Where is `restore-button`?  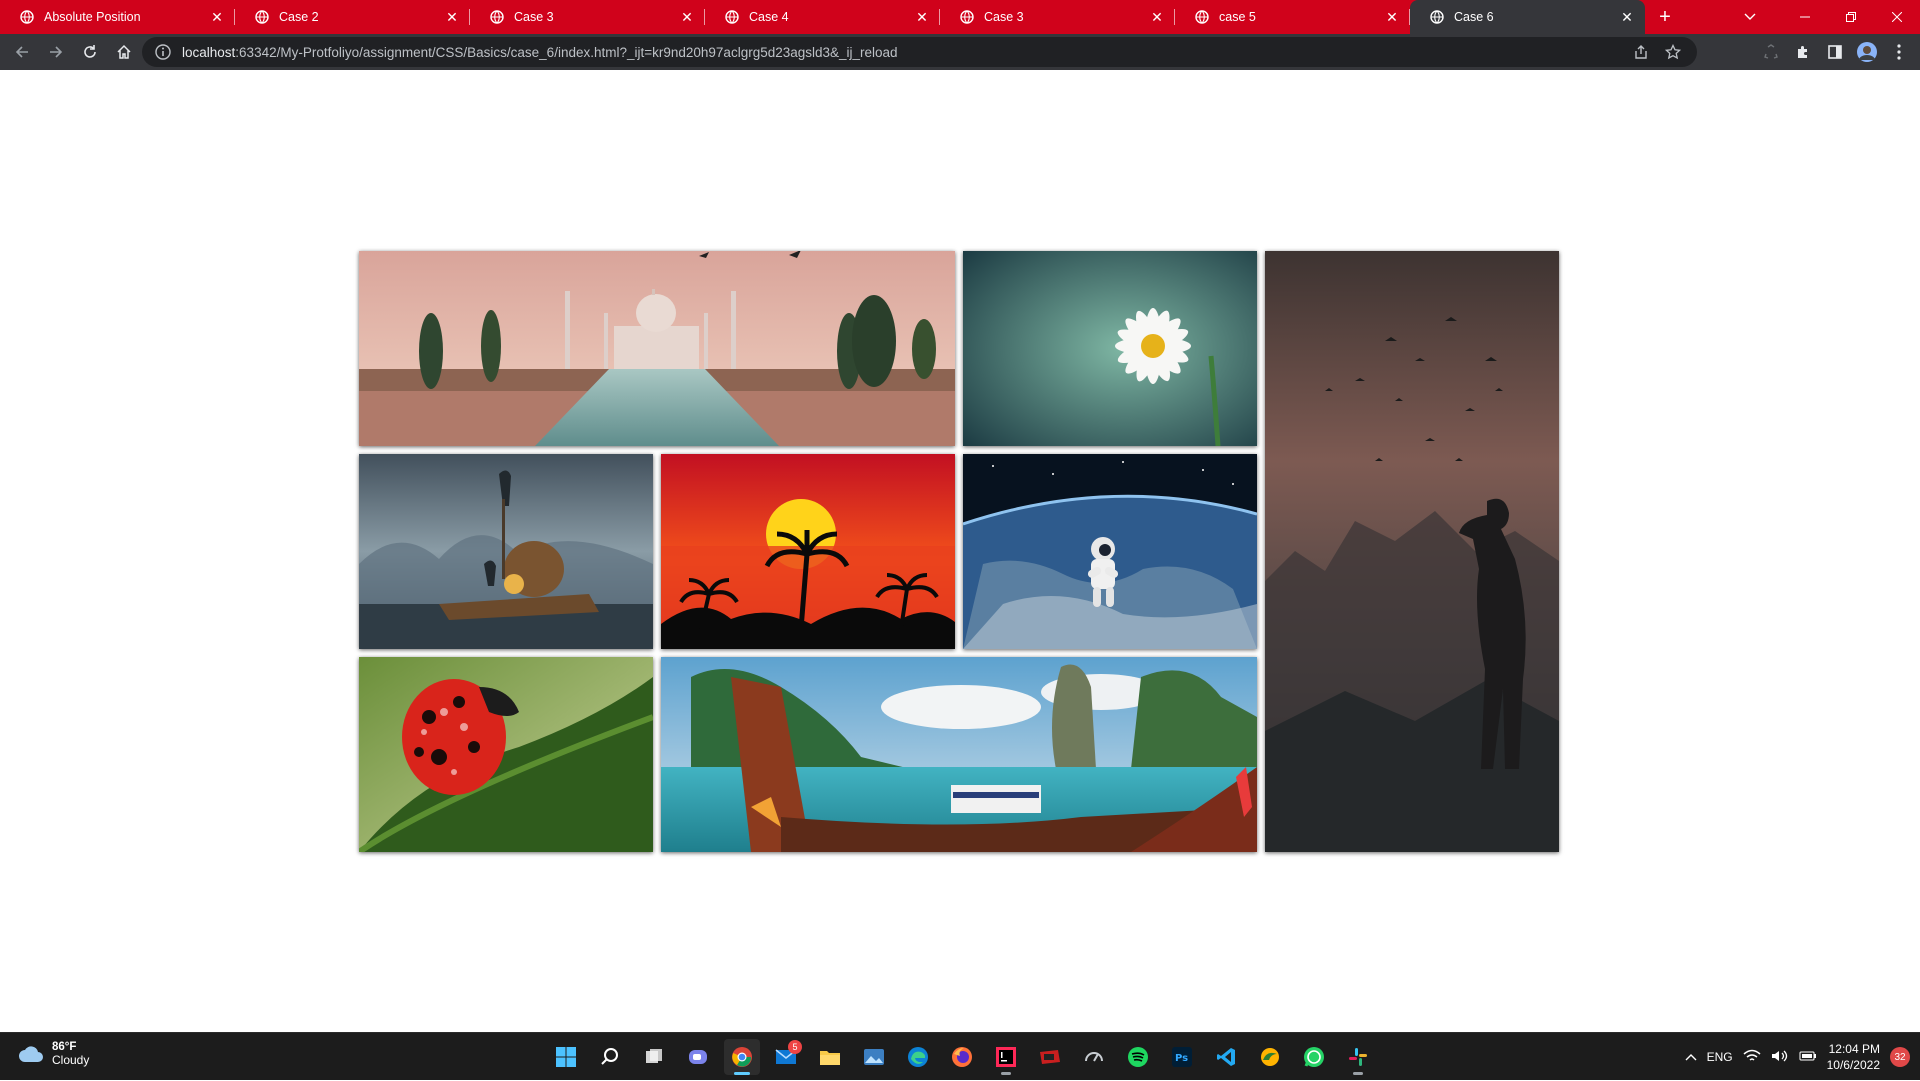
restore-button is located at coordinates (1851, 17).